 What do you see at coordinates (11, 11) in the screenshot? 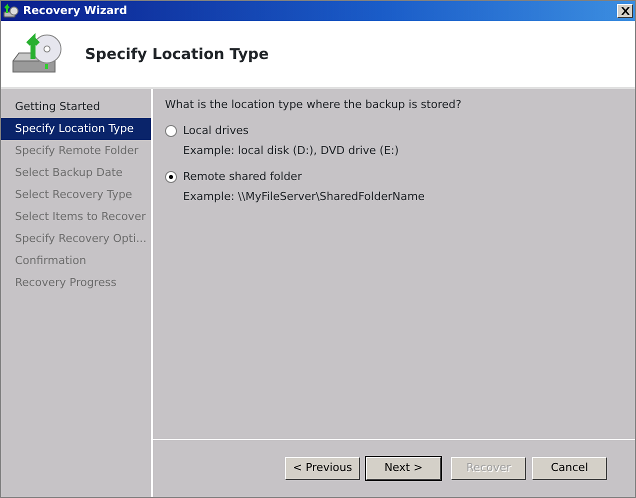
I see `app-icon` at bounding box center [11, 11].